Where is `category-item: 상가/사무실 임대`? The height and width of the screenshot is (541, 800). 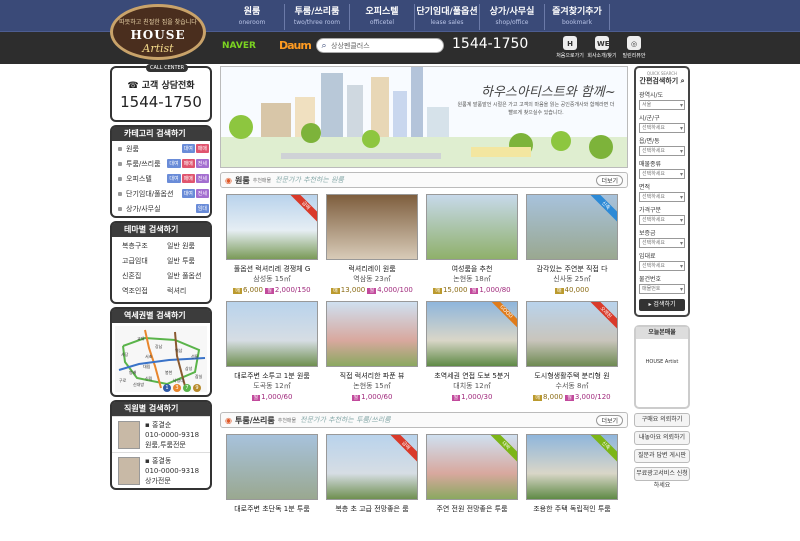 category-item: 상가/사무실 임대 is located at coordinates (161, 208).